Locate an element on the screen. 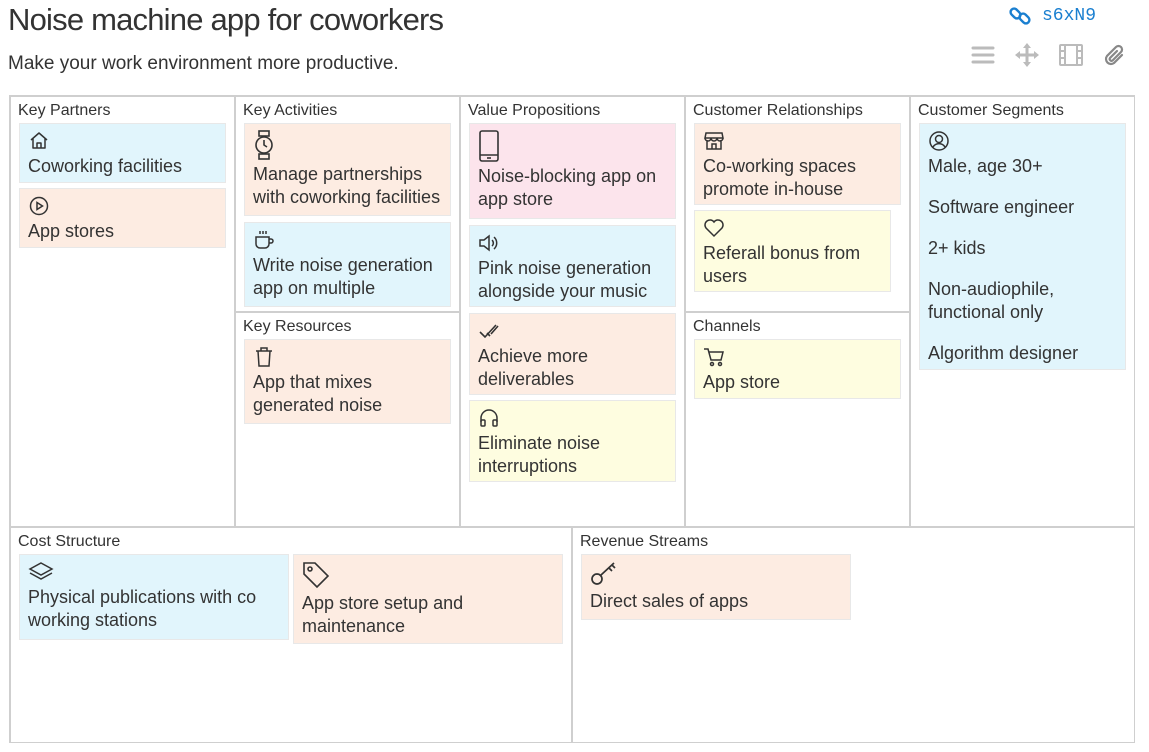 The width and height of the screenshot is (1149, 752). layers-icon is located at coordinates (41, 572).